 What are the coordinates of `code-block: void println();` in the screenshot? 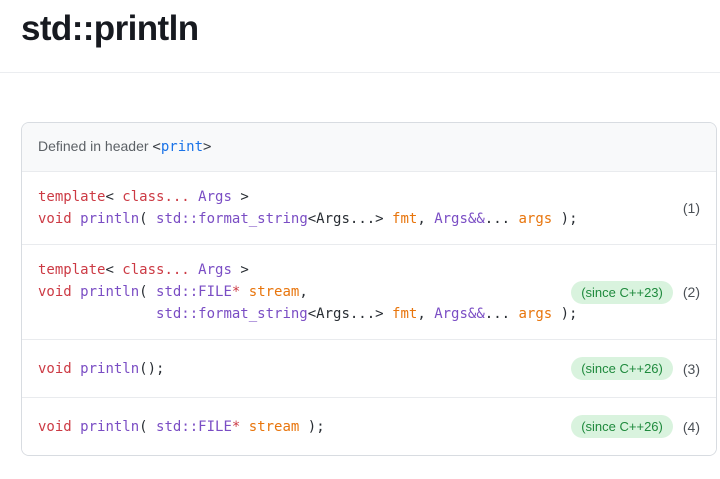 It's located at (298, 369).